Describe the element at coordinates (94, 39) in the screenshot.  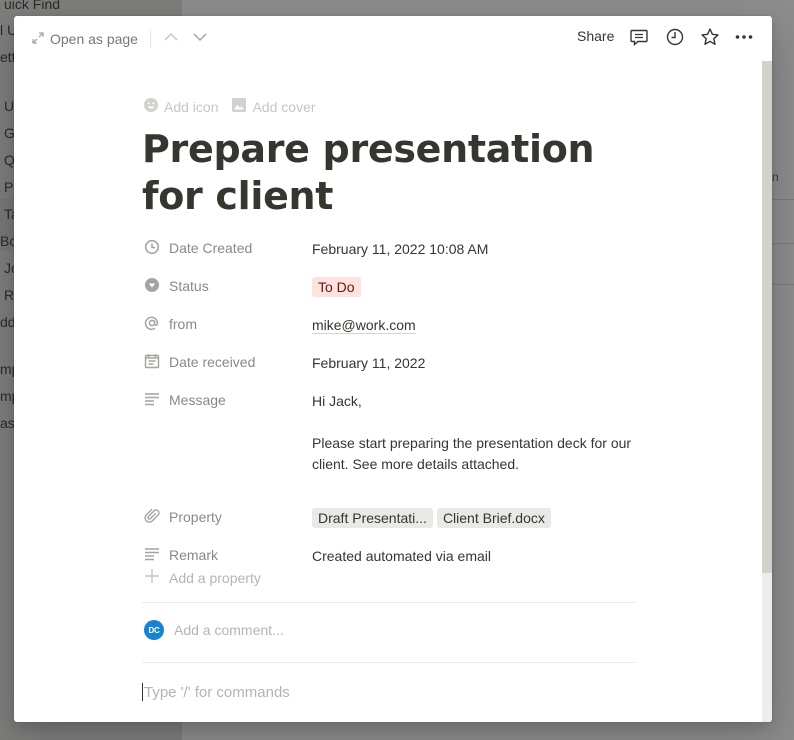
I see `open-as-page-label: Open as page` at that location.